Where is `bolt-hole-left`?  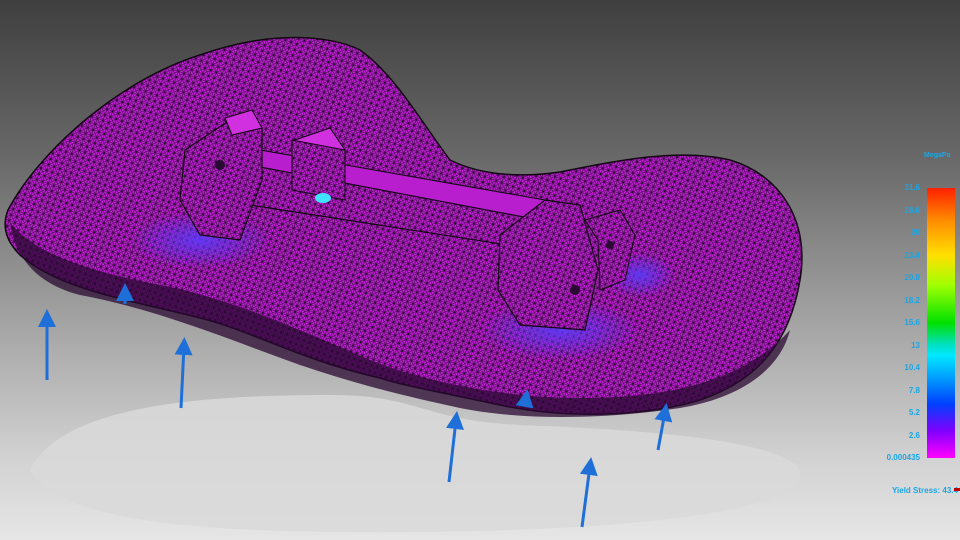 bolt-hole-left is located at coordinates (220, 165).